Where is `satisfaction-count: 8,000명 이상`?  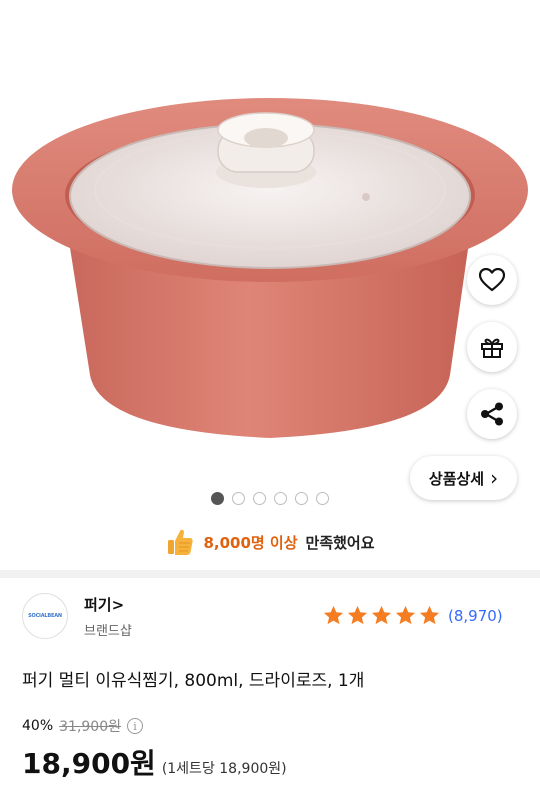 satisfaction-count: 8,000명 이상 is located at coordinates (250, 542).